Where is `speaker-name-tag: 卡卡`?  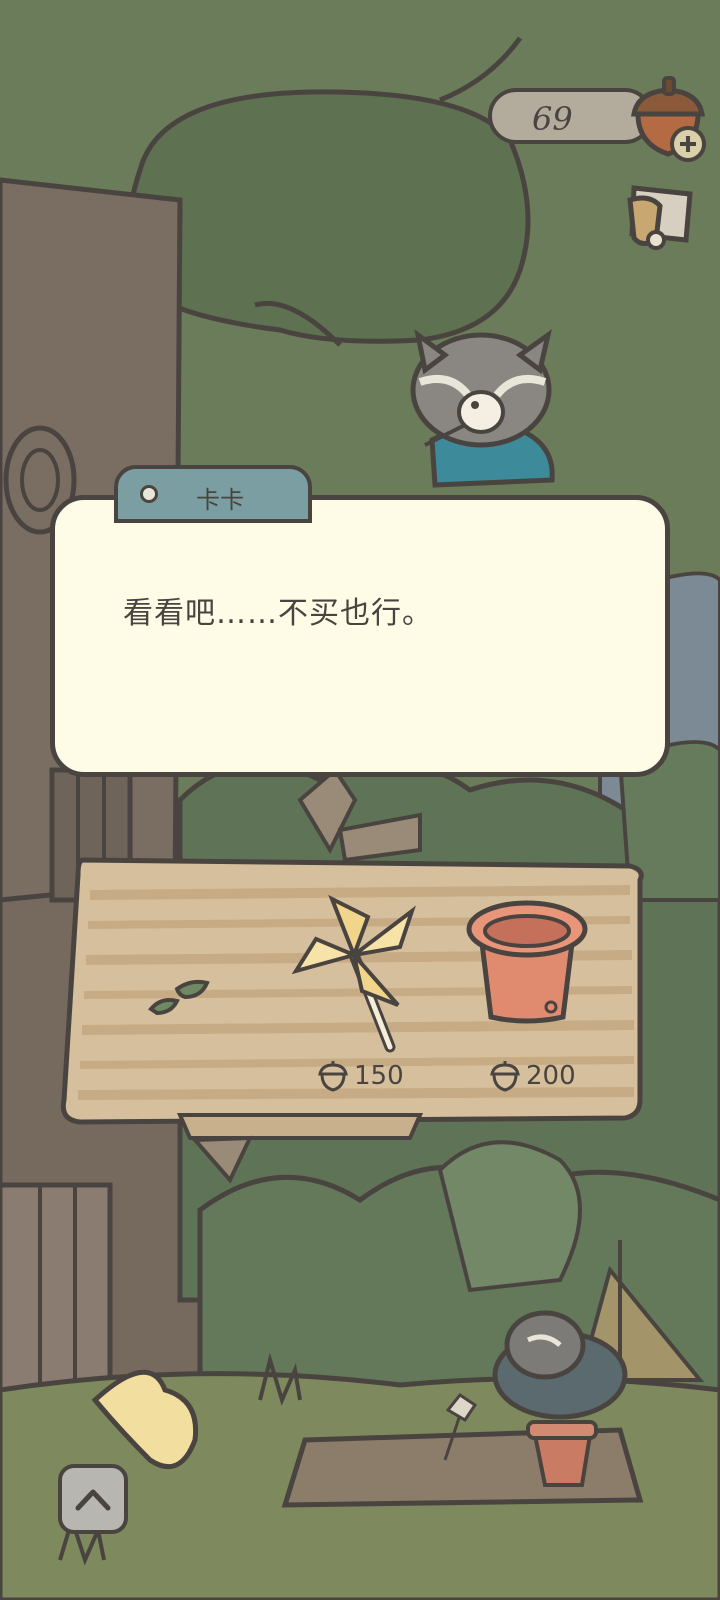
speaker-name-tag: 卡卡 is located at coordinates (213, 494).